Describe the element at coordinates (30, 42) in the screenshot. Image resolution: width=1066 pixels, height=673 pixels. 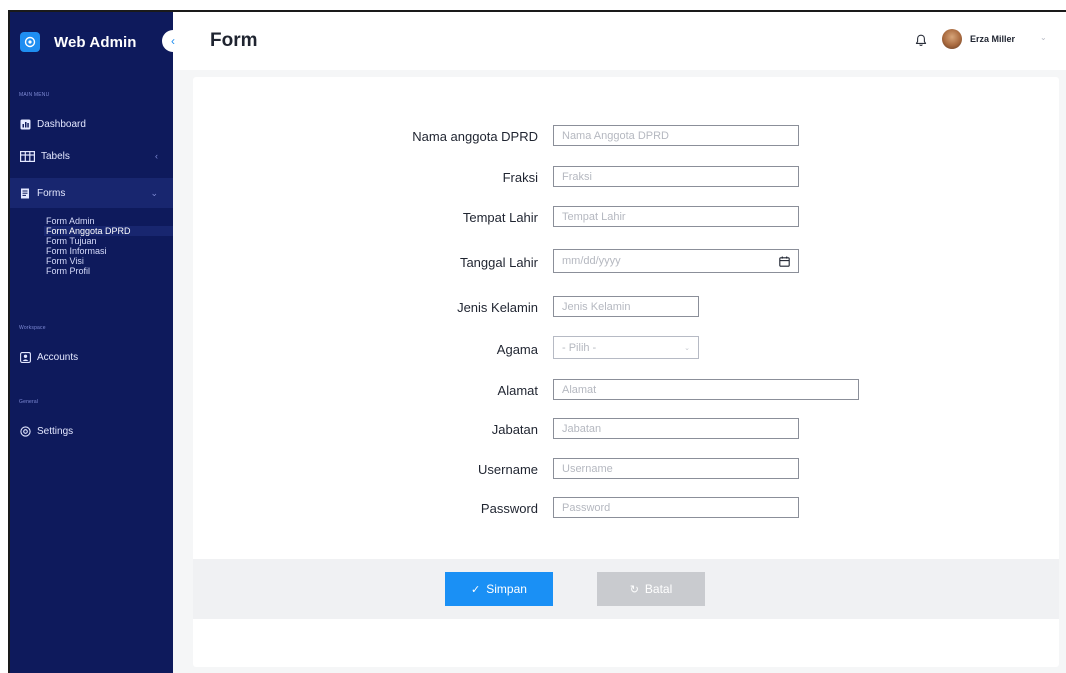
I see `brand-logo-icon` at that location.